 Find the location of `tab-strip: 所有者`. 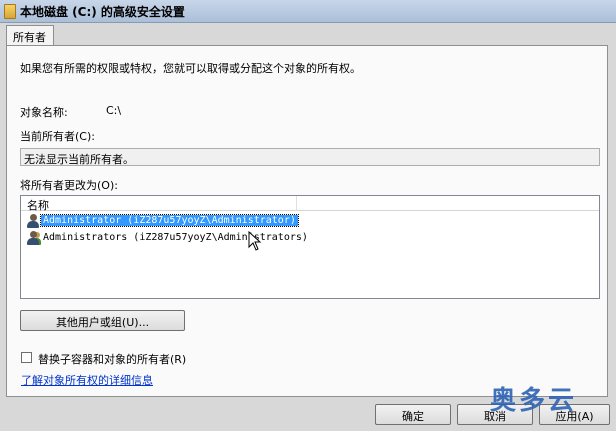

tab-strip: 所有者 is located at coordinates (308, 34).